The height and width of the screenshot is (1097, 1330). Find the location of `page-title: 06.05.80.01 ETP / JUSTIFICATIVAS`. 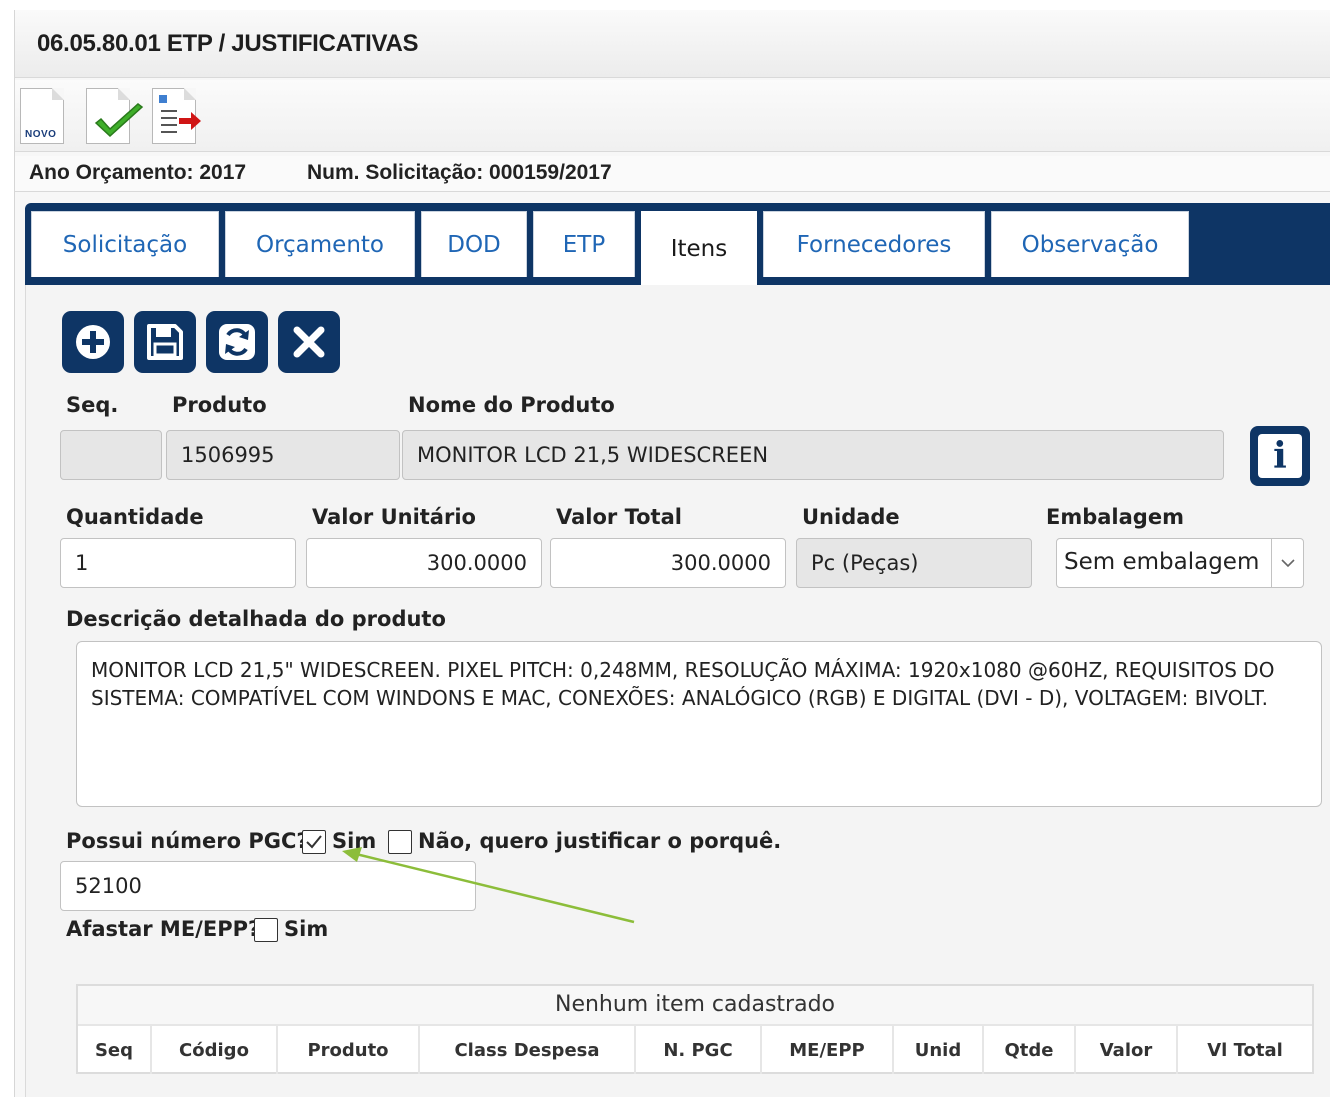

page-title: 06.05.80.01 ETP / JUSTIFICATIVAS is located at coordinates (228, 43).